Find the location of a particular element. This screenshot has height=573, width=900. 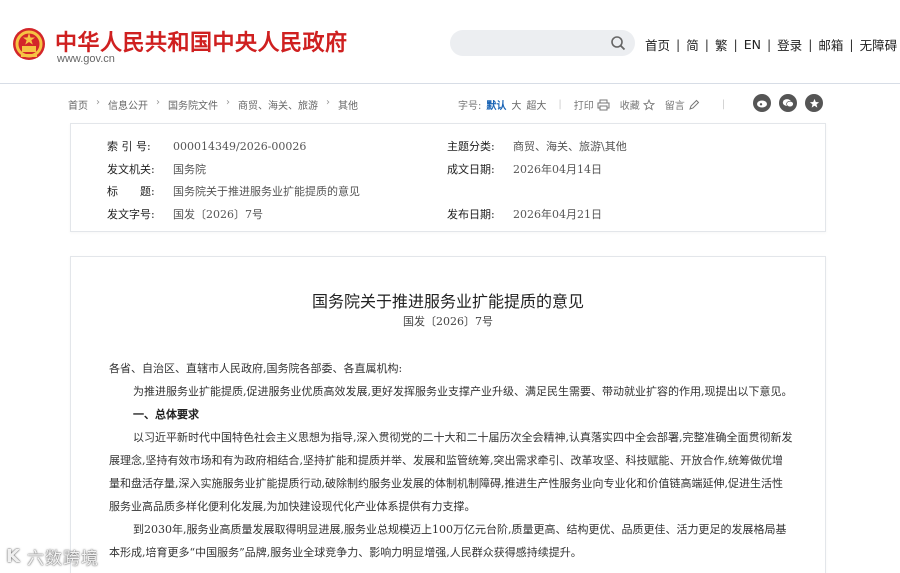

article-doc-number: 国发〔2026〕7号 is located at coordinates (448, 321).